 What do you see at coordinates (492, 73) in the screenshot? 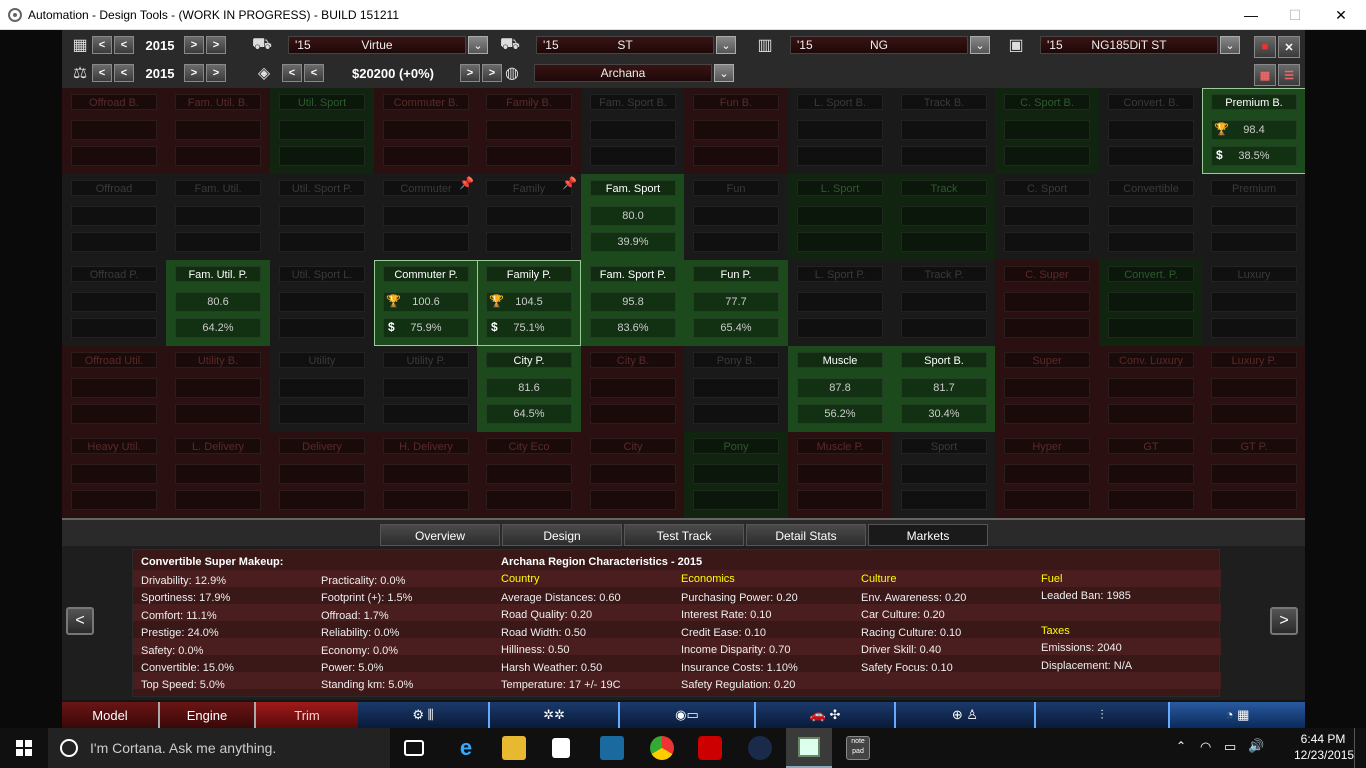
I see `price-next-fast-button: >` at bounding box center [492, 73].